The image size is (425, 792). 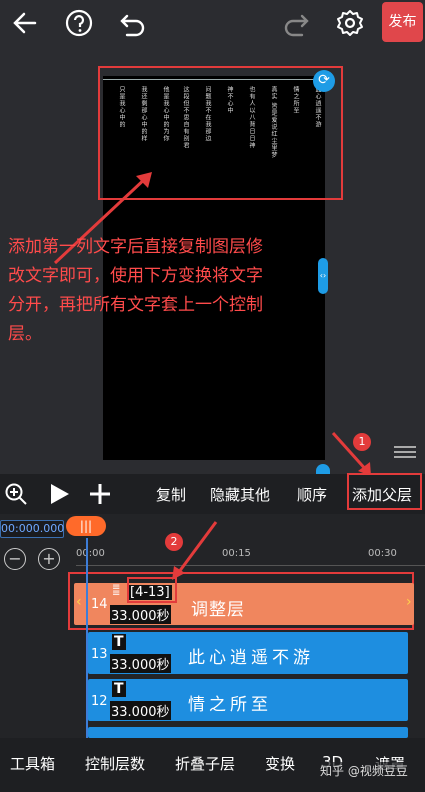 I want to click on track-title: 情之所至, so click(x=230, y=705).